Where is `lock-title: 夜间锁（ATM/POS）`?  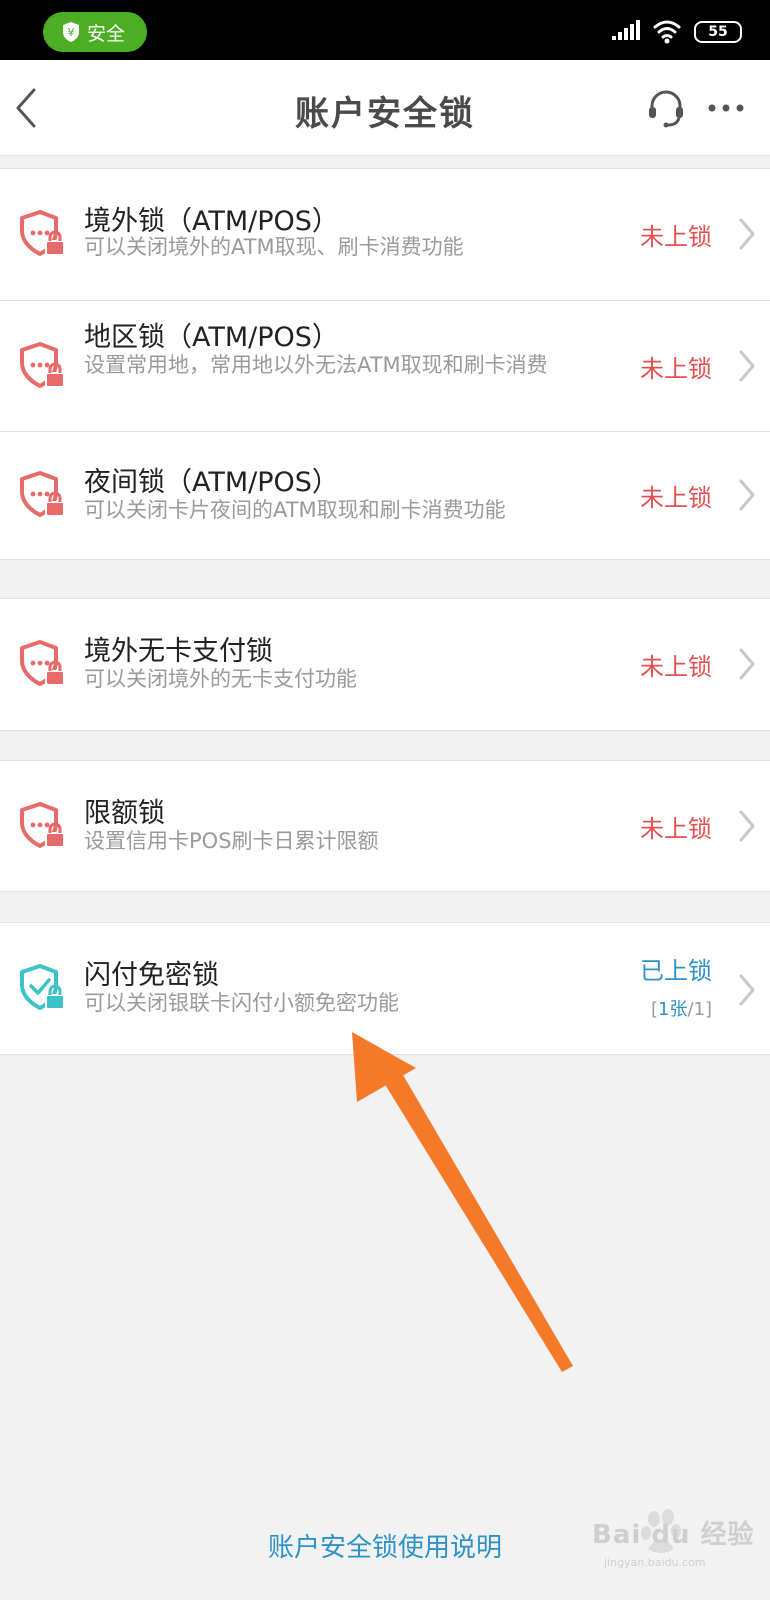
lock-title: 夜间锁（ATM/POS） is located at coordinates (211, 482).